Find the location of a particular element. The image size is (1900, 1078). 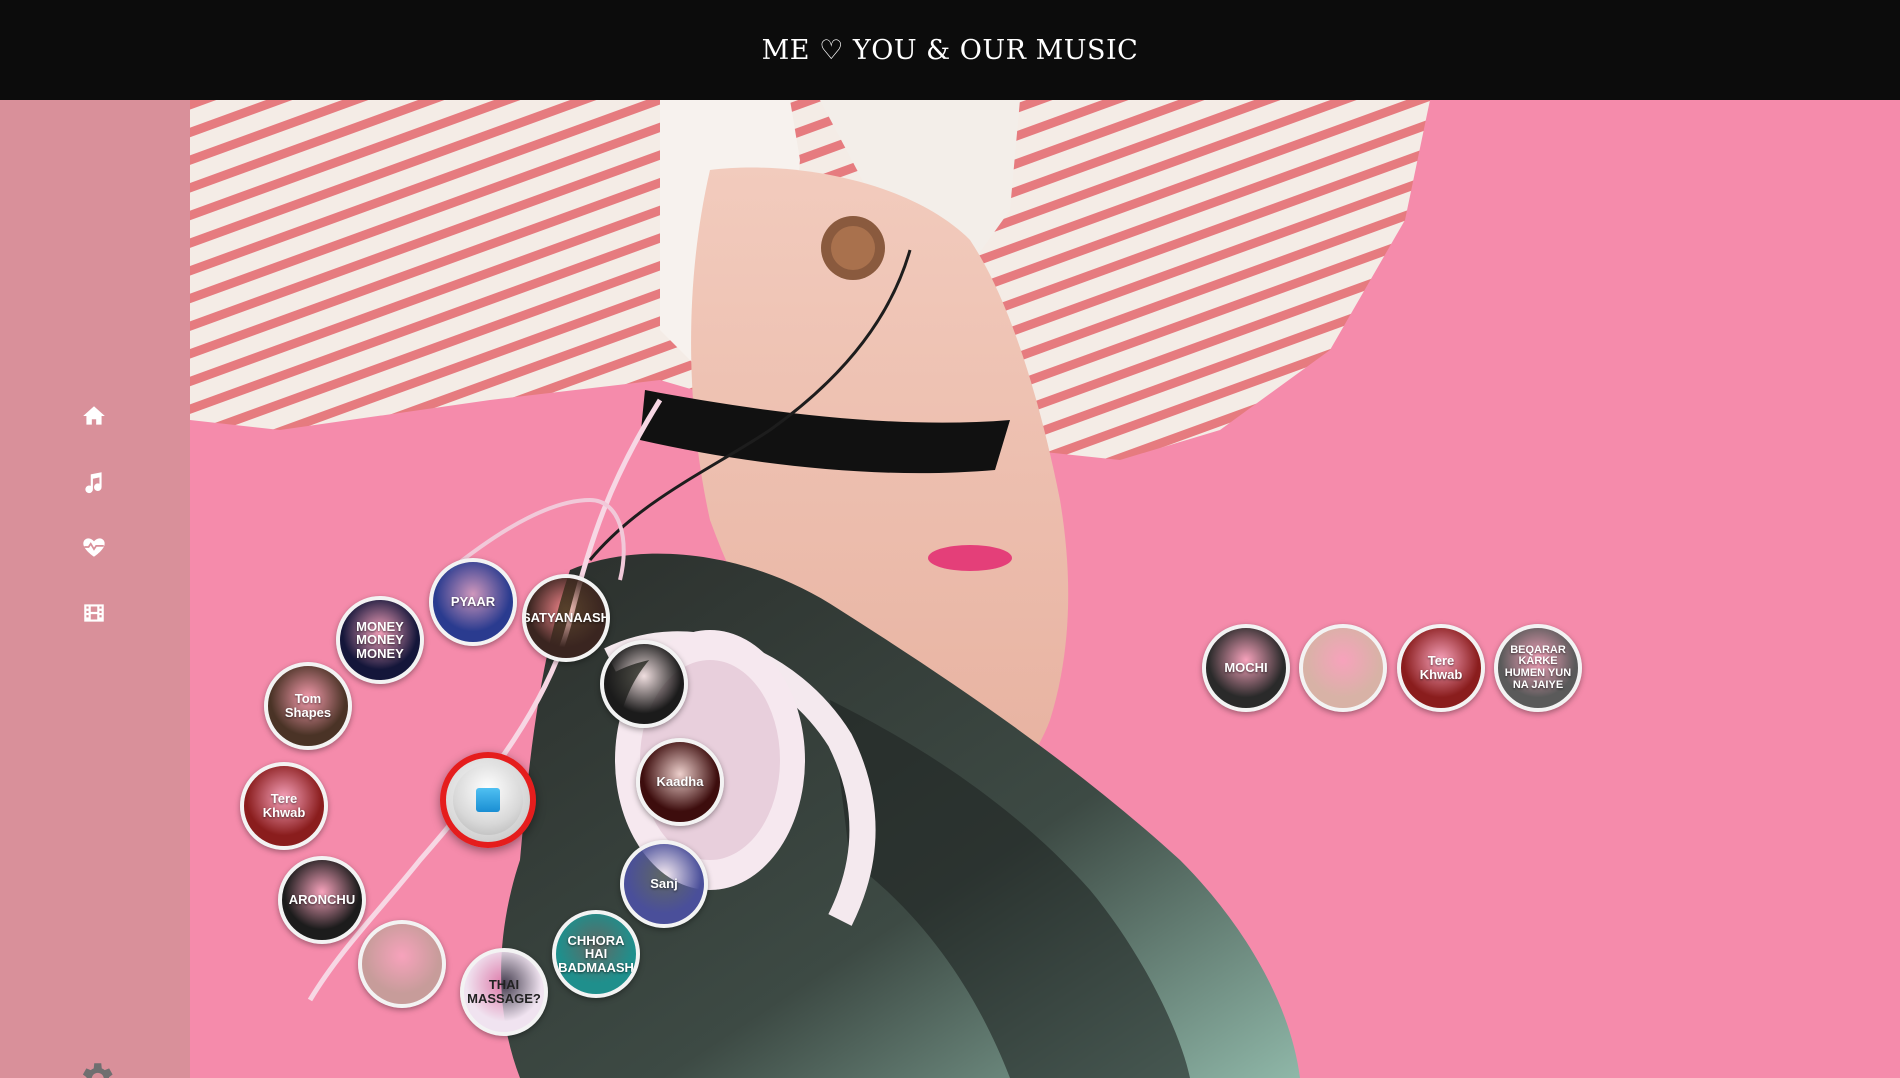

home-icon is located at coordinates (94, 416).